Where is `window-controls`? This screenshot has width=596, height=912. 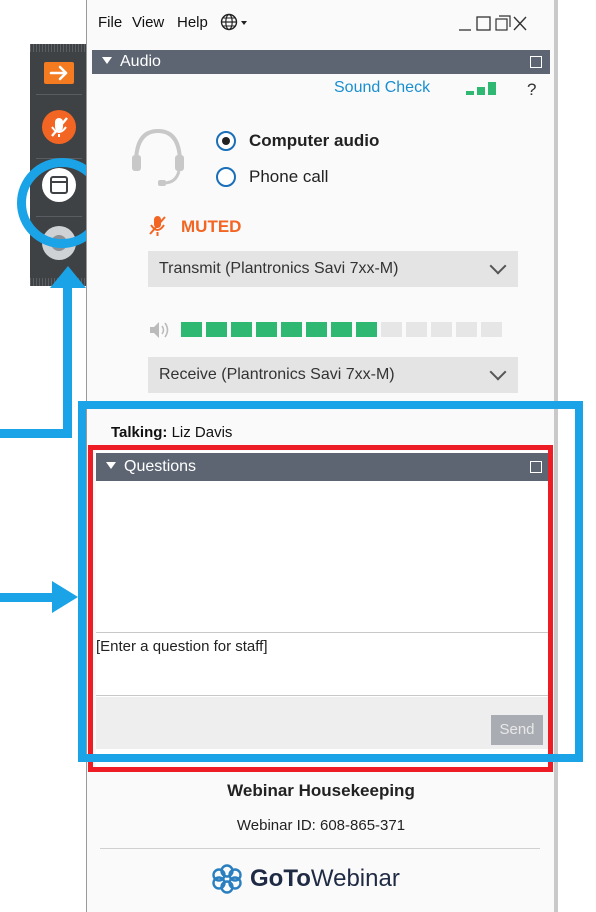
window-controls is located at coordinates (493, 23).